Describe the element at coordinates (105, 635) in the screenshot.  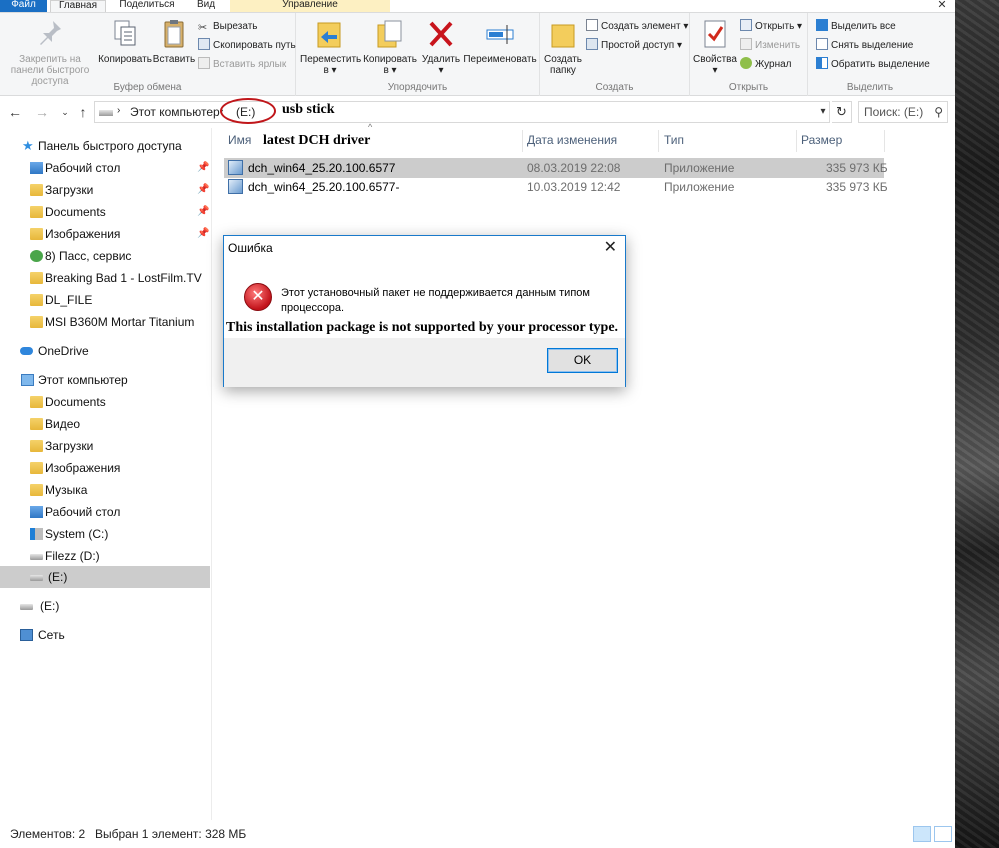
I see `nav-network: Сеть` at that location.